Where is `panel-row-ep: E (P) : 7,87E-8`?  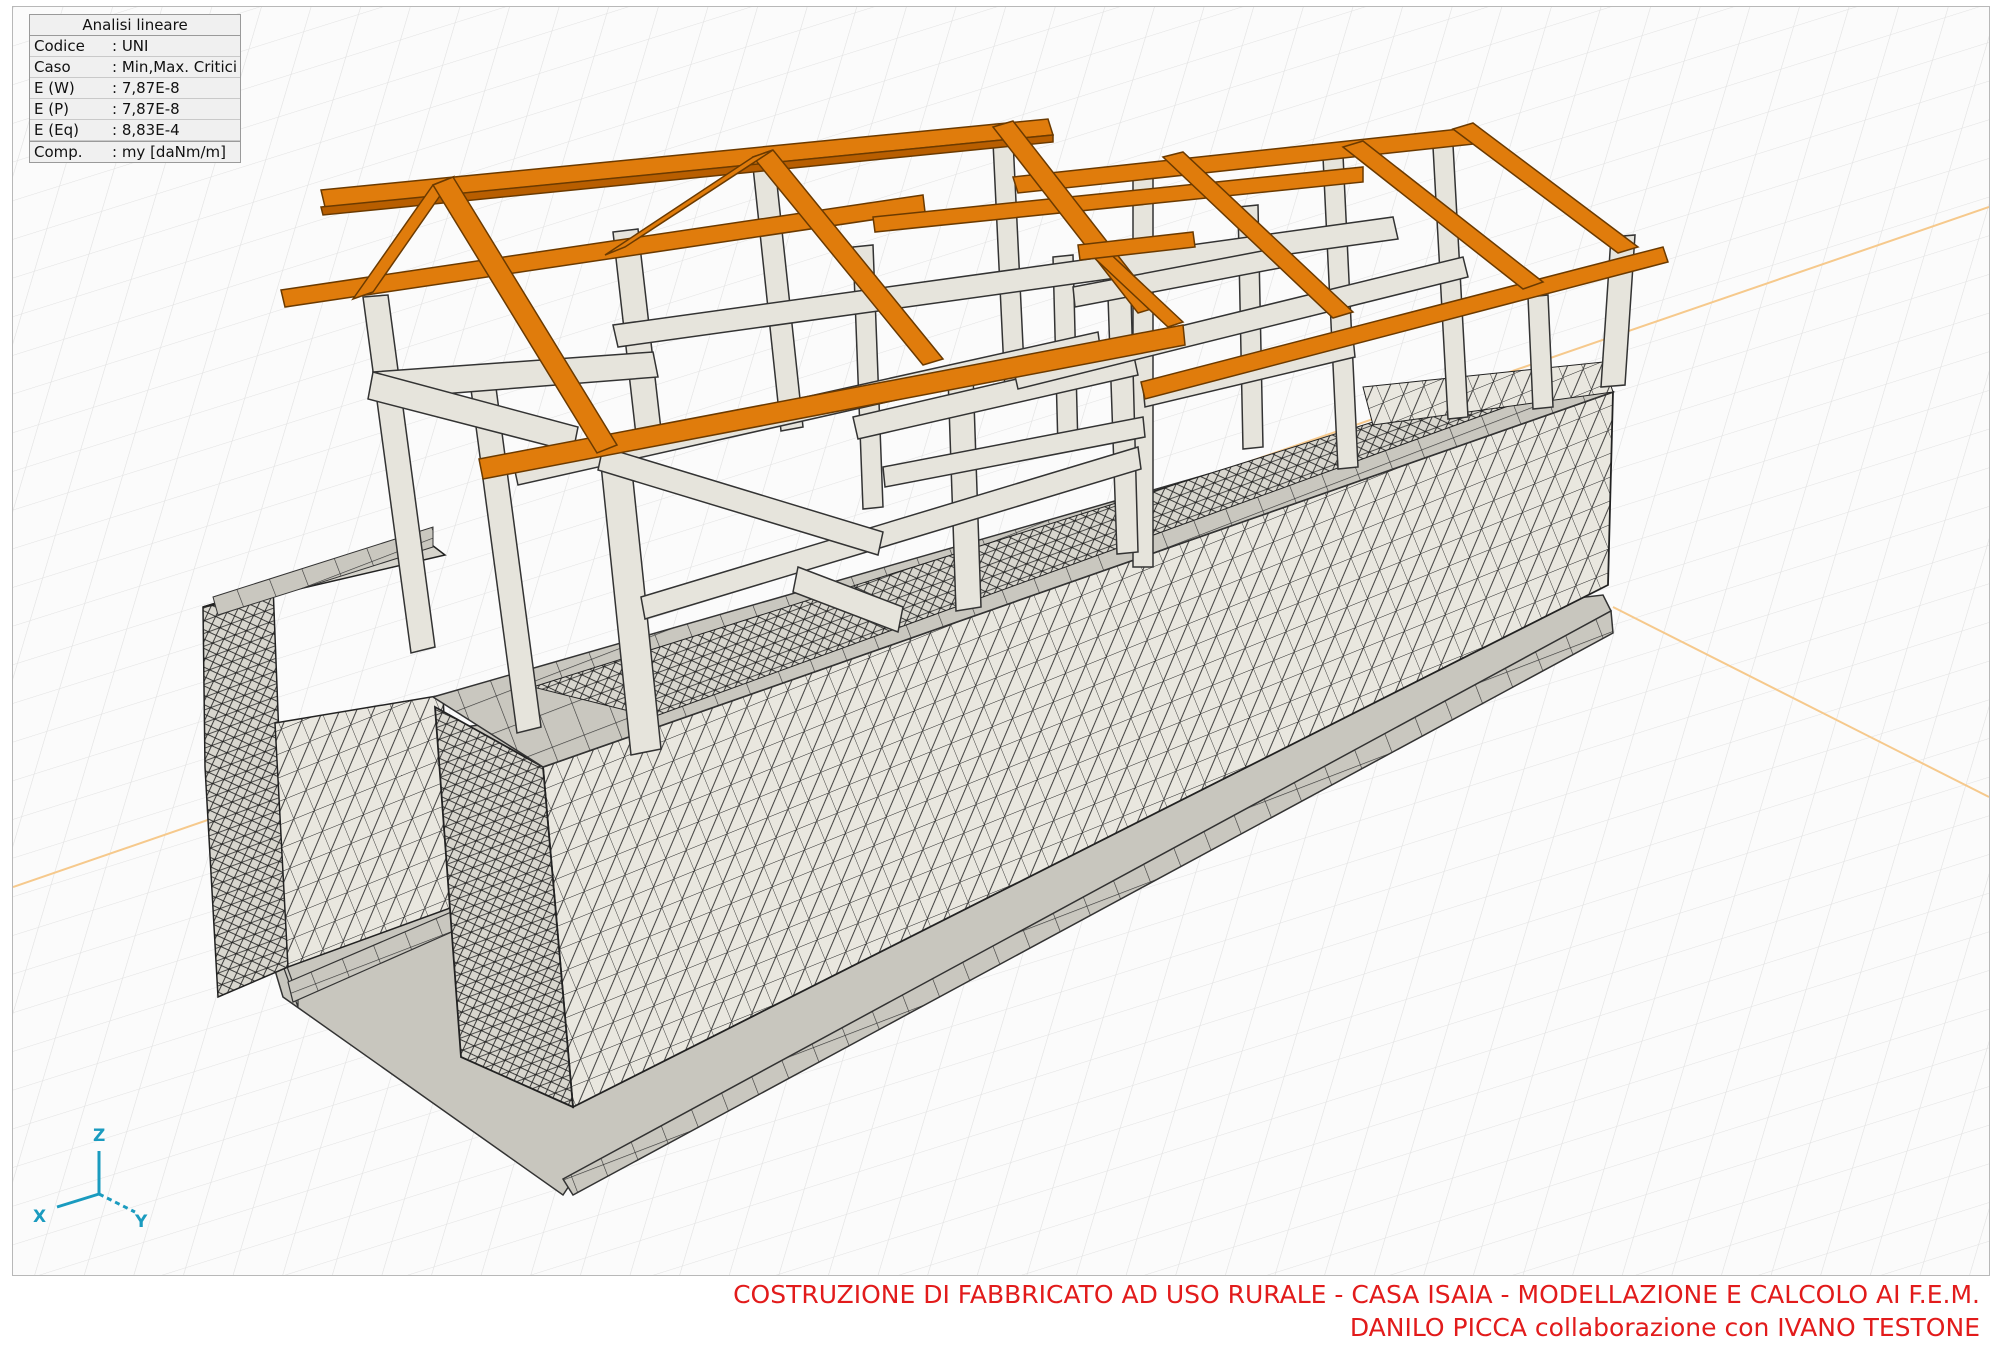 panel-row-ep: E (P) : 7,87E-8 is located at coordinates (135, 109).